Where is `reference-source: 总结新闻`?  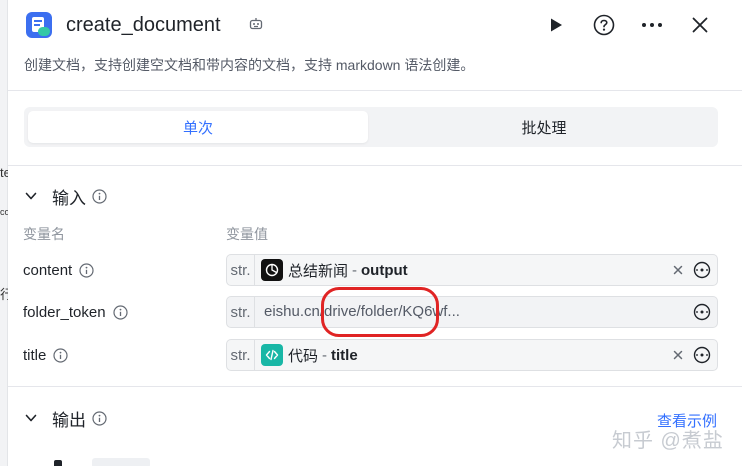 reference-source: 总结新闻 is located at coordinates (318, 271).